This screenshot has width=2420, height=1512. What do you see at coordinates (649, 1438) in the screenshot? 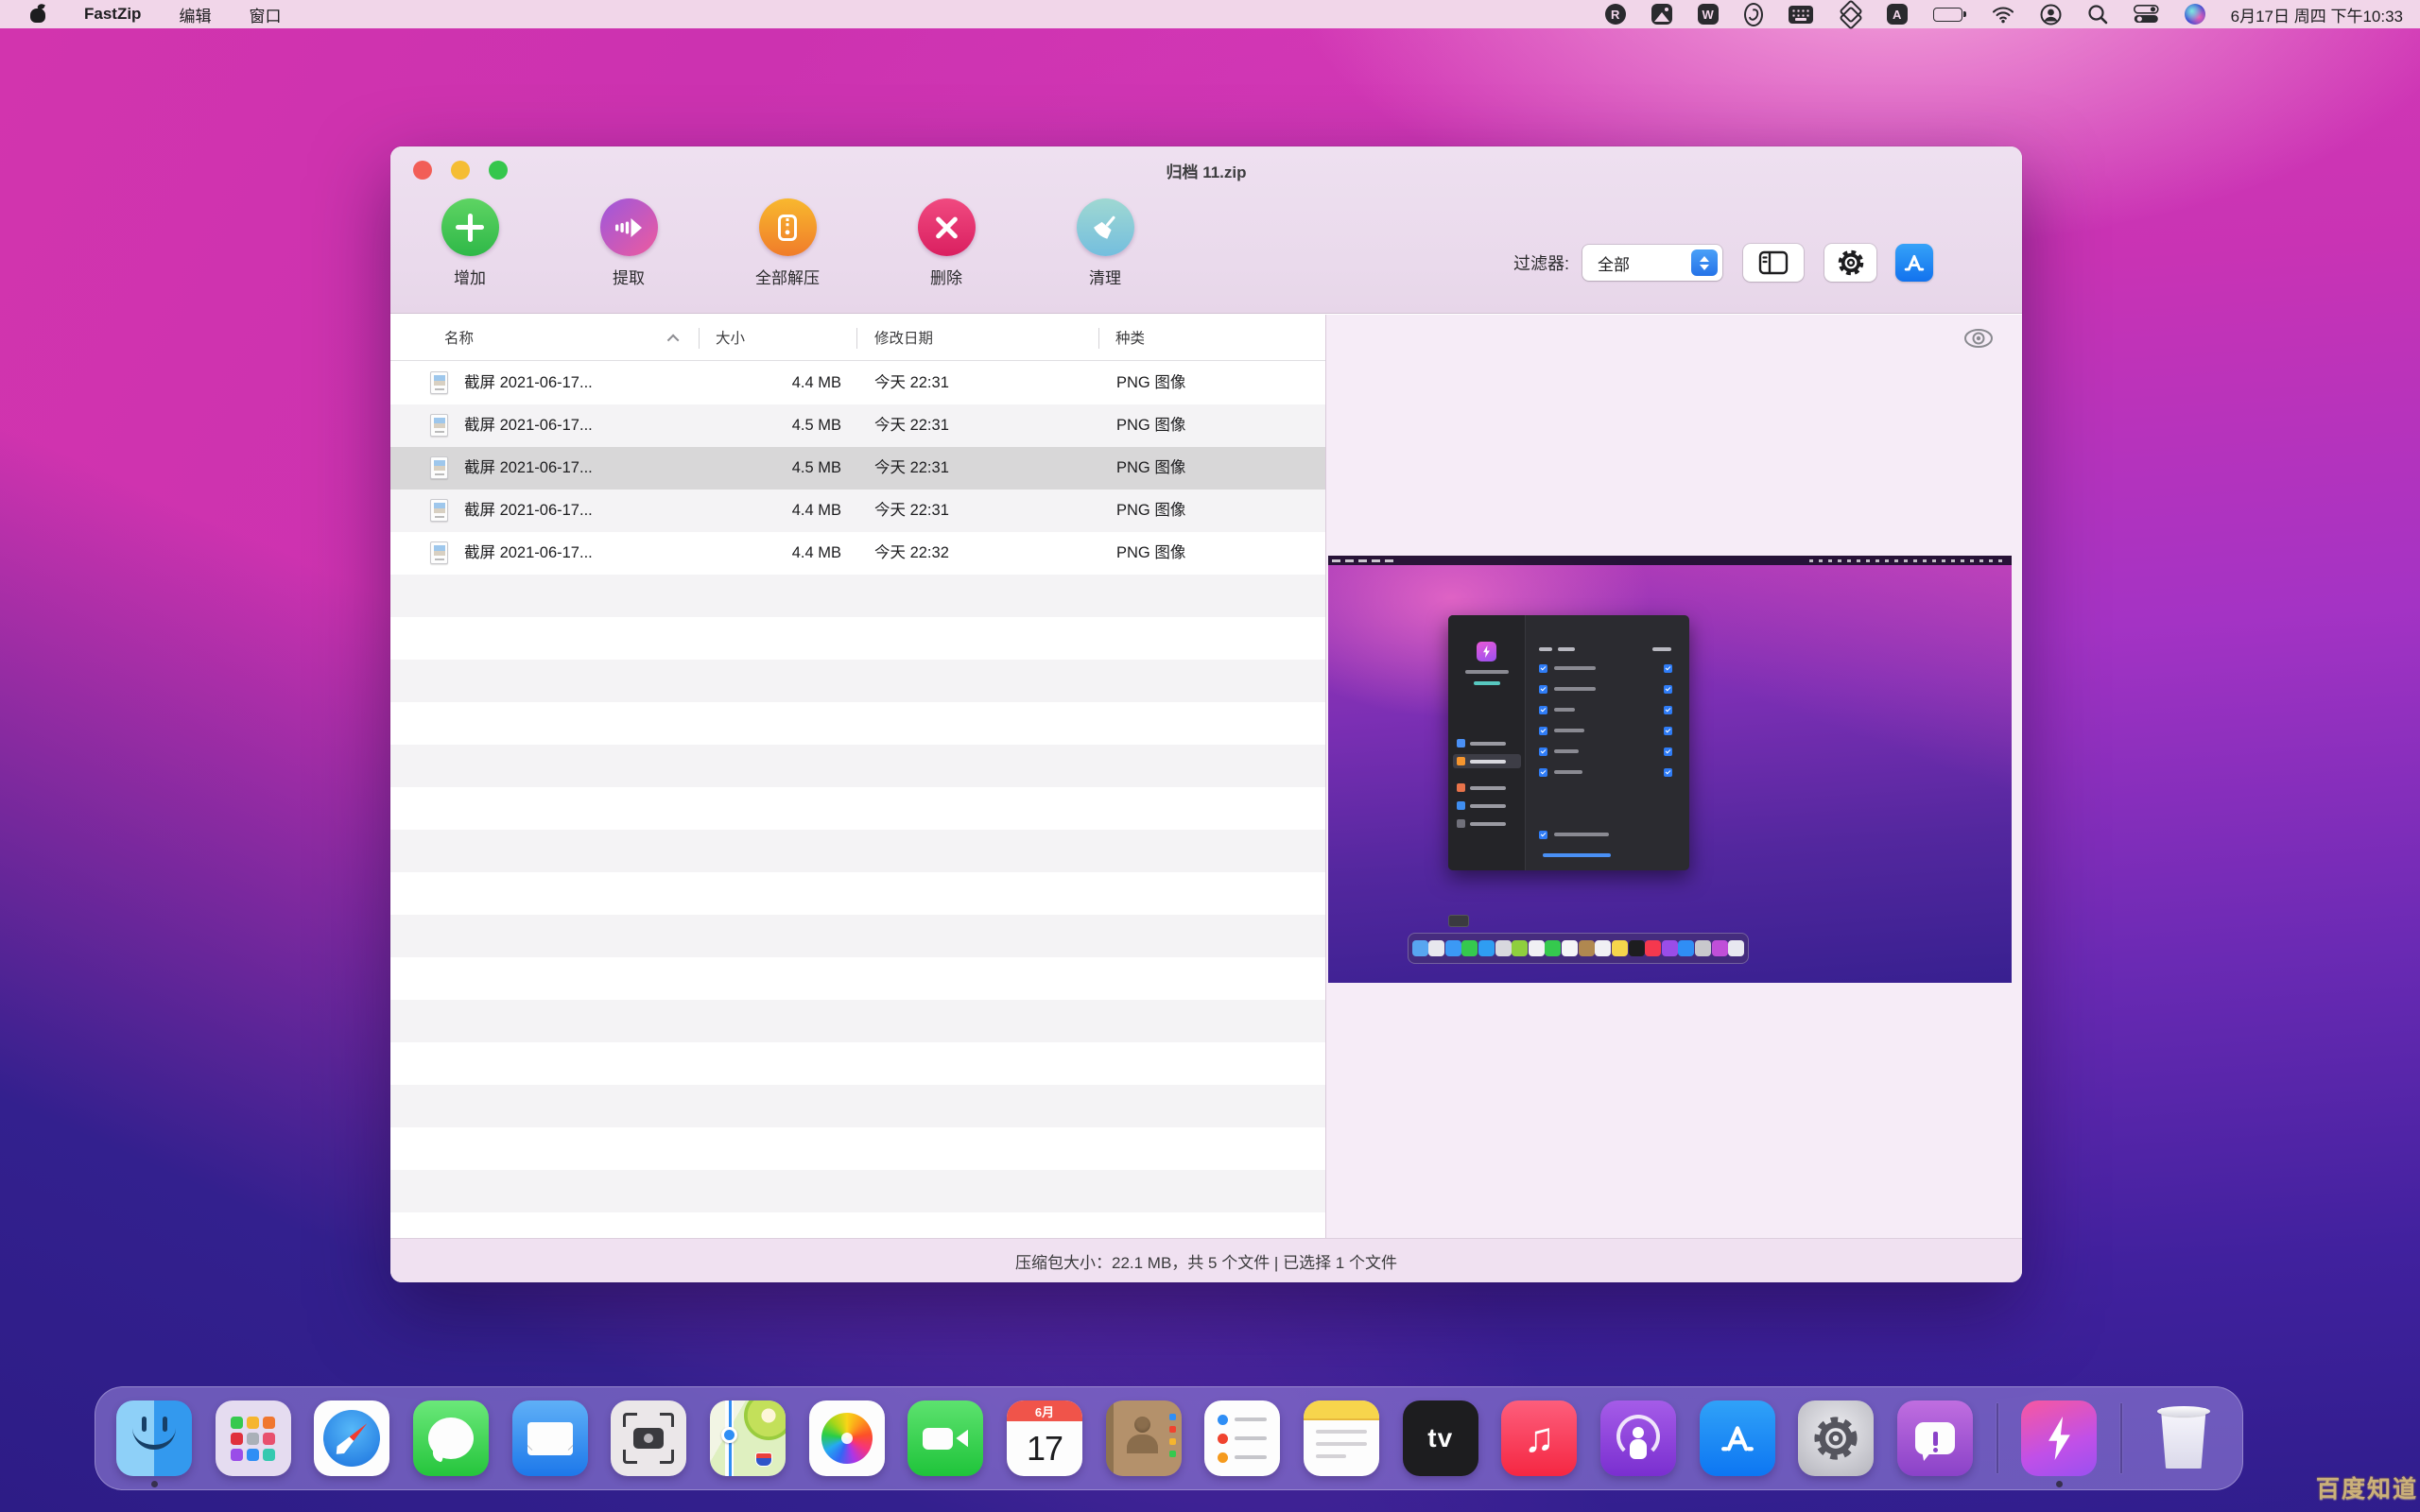
I see `dock-screenshot-icon` at bounding box center [649, 1438].